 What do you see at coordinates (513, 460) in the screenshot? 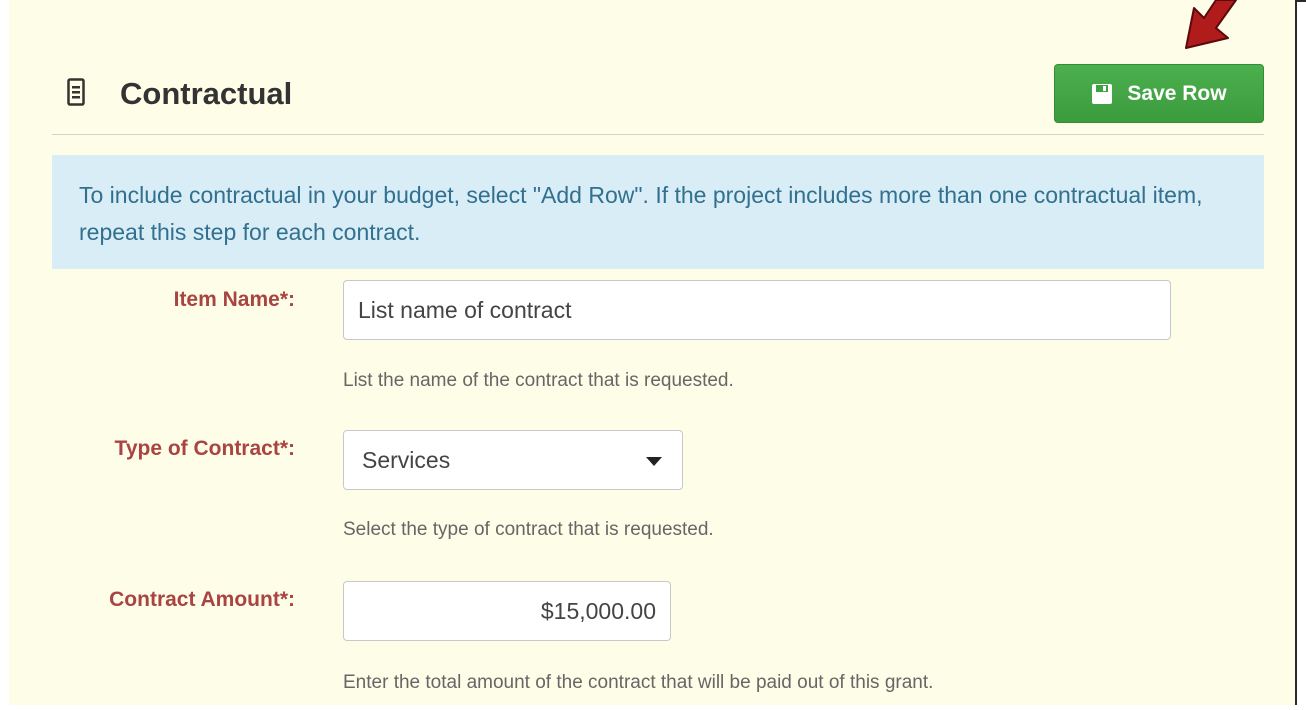
I see `contract-type-select: Services` at bounding box center [513, 460].